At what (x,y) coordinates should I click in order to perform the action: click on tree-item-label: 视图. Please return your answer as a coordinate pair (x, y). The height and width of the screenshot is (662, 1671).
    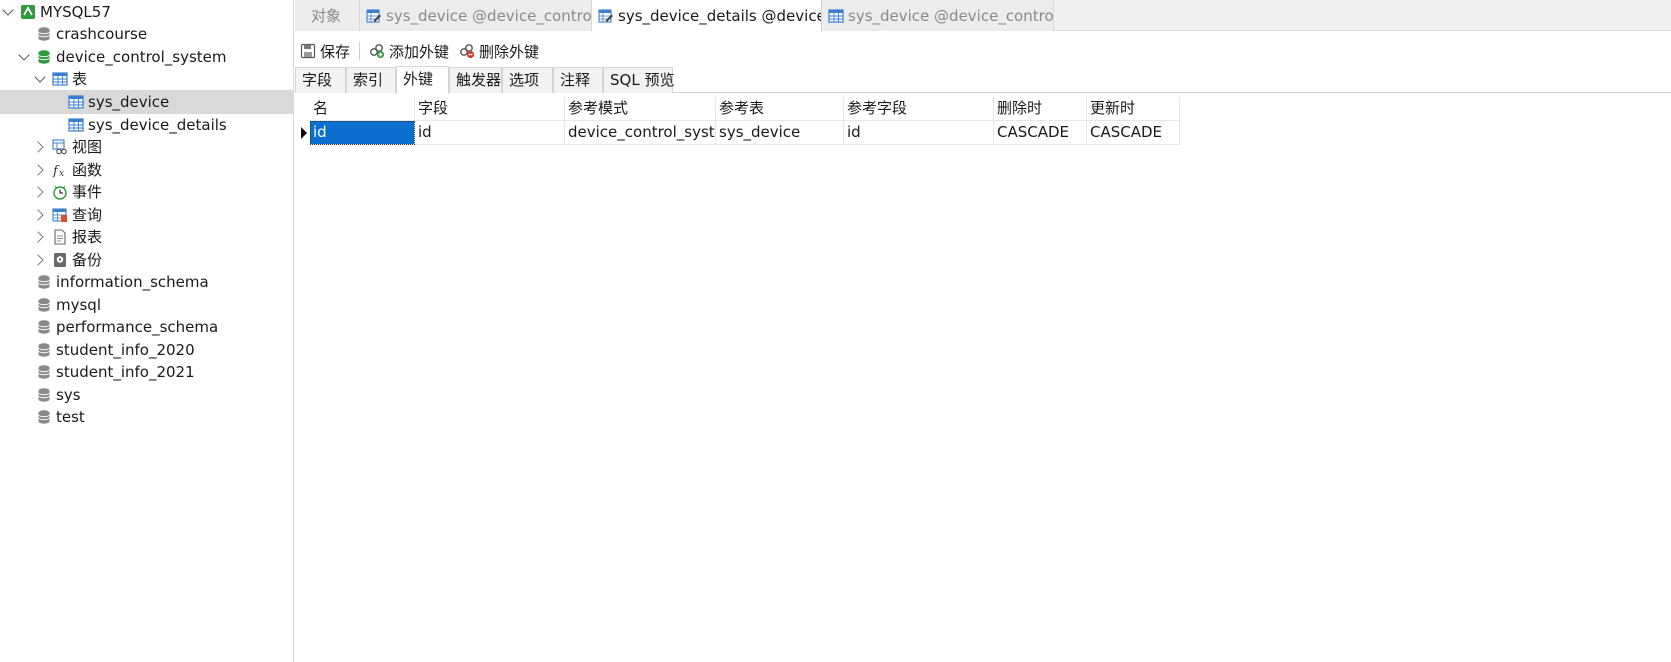
    Looking at the image, I should click on (87, 147).